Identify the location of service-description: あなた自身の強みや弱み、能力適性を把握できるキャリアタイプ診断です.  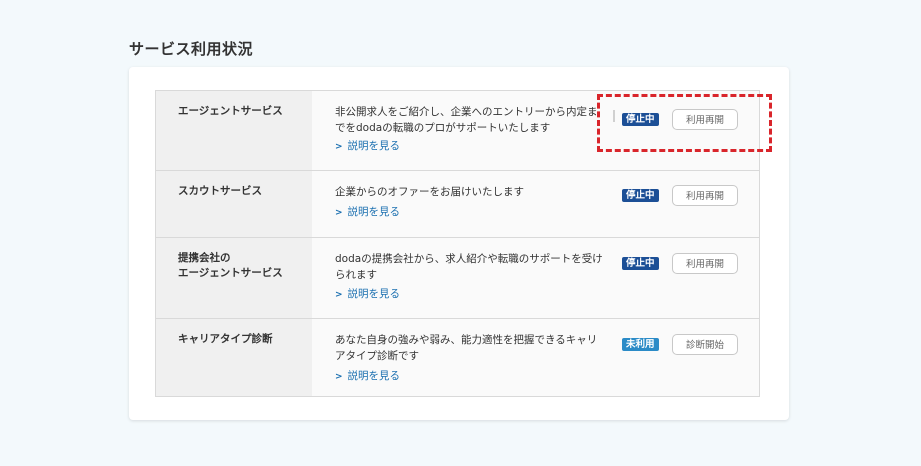
(466, 348).